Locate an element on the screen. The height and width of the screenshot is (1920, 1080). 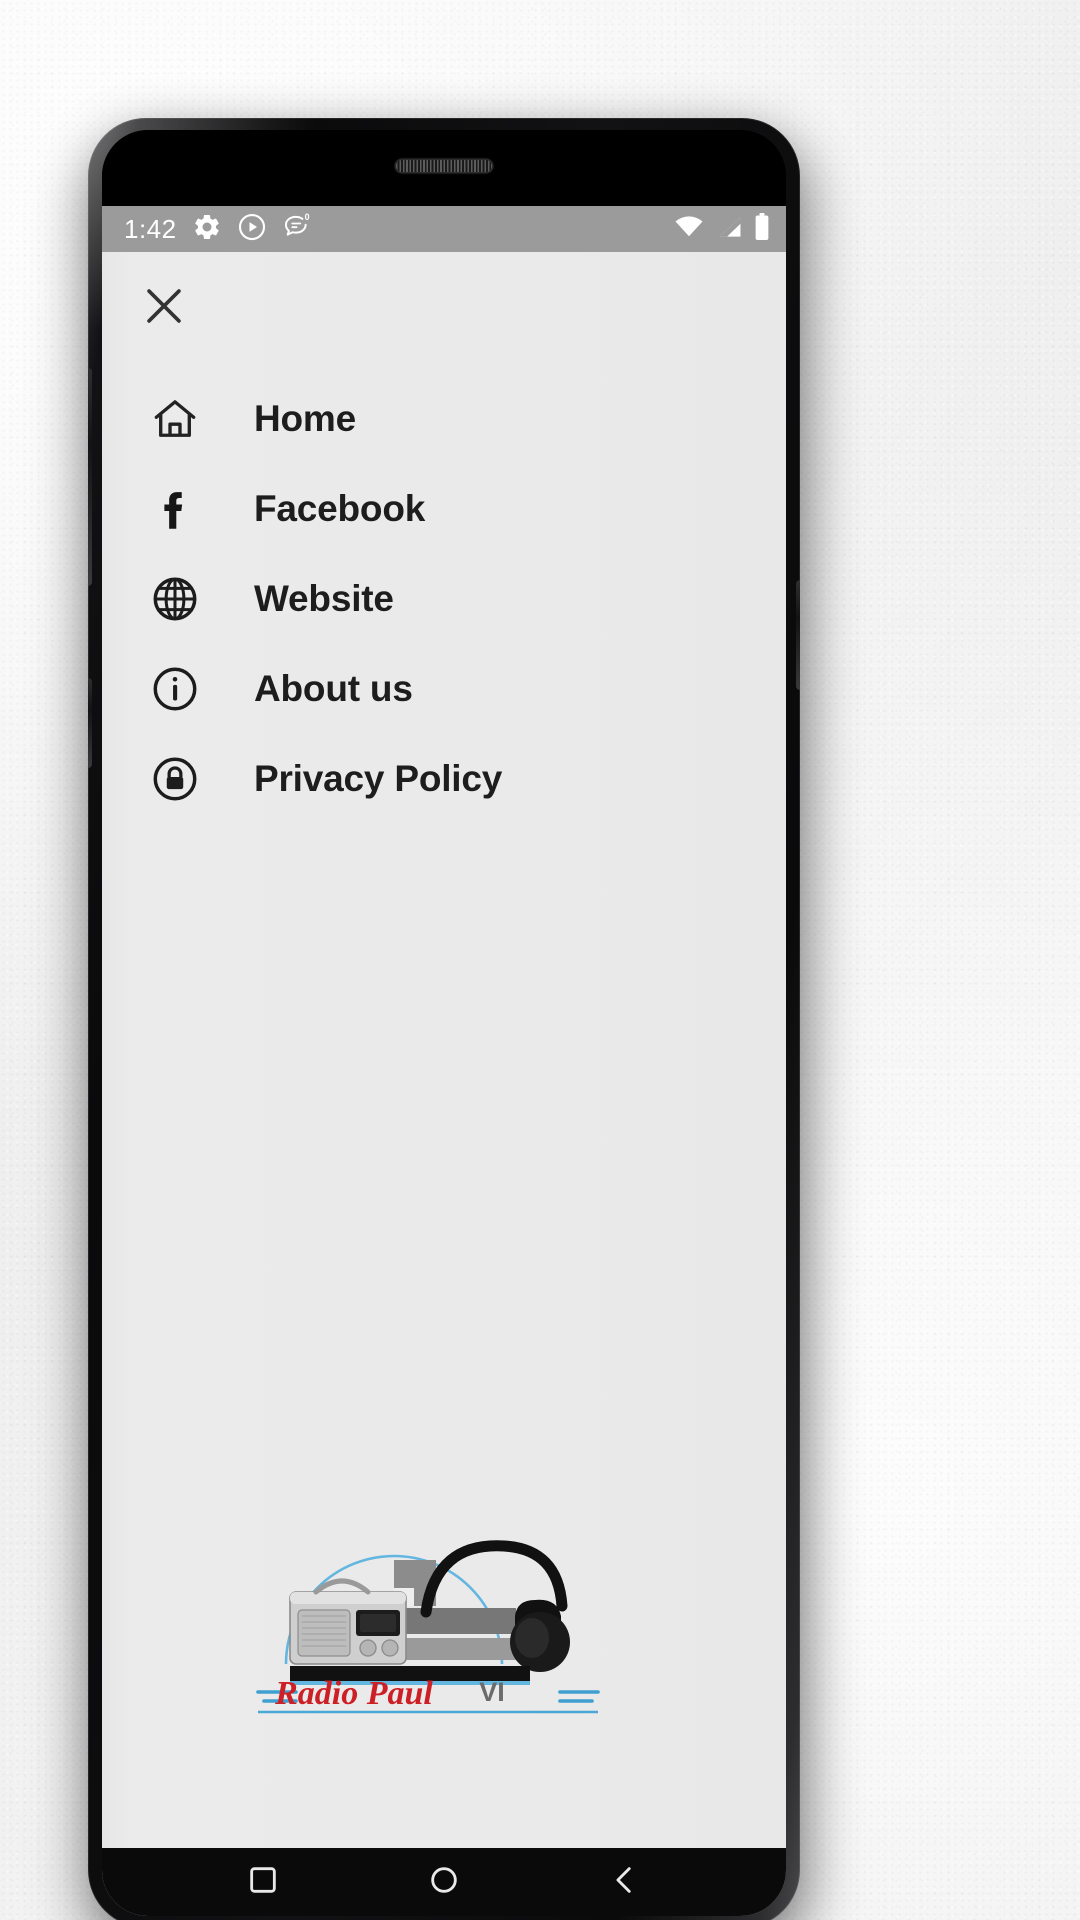
back-button is located at coordinates (625, 1882).